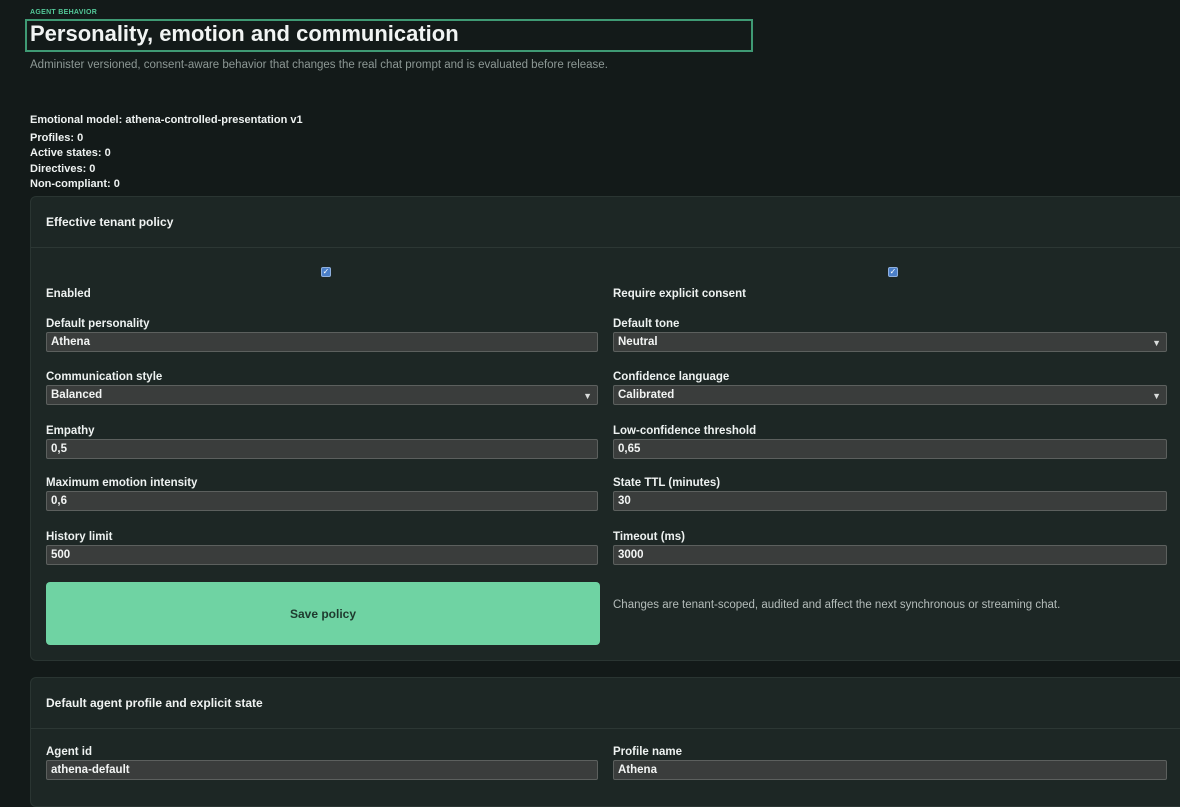 This screenshot has height=807, width=1180. I want to click on communication-style-select: Balanced ▼, so click(322, 395).